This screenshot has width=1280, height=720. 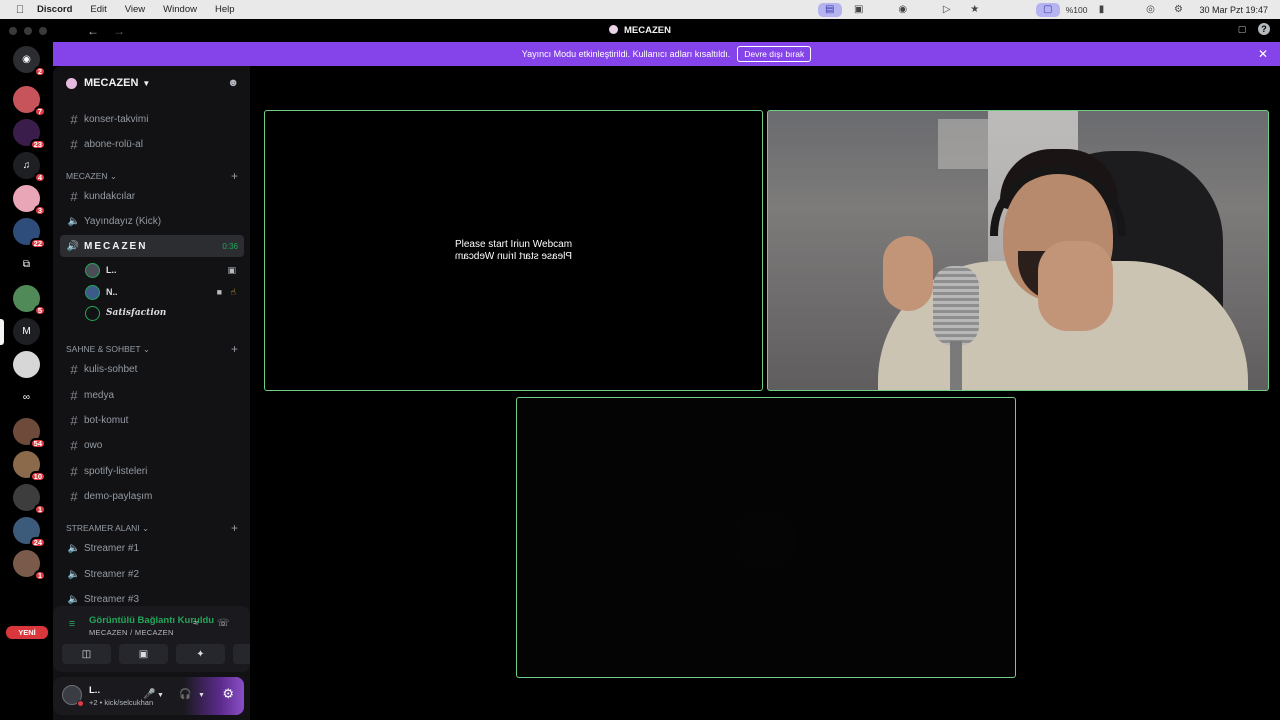 What do you see at coordinates (152, 349) in the screenshot?
I see `category-sahne-sohbet: SAHNE & SOHBET ⌄ +` at bounding box center [152, 349].